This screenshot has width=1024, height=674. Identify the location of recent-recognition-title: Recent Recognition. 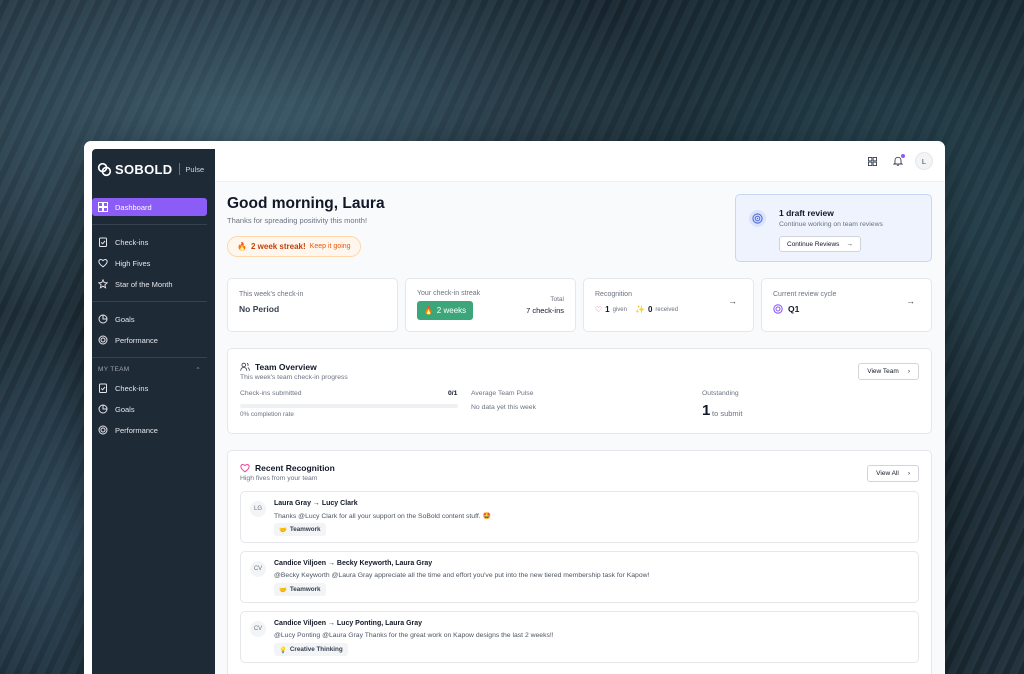
(287, 468).